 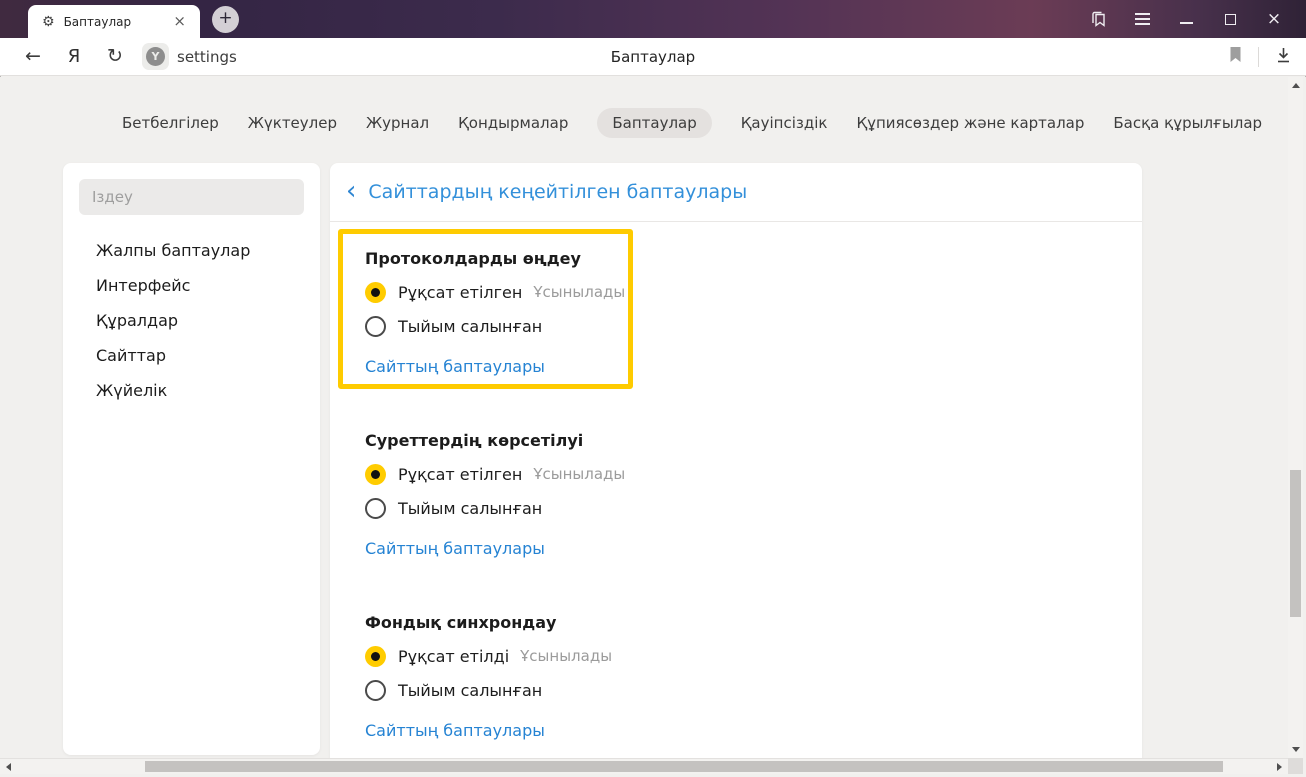 I want to click on tab-groups-icon, so click(x=1098, y=19).